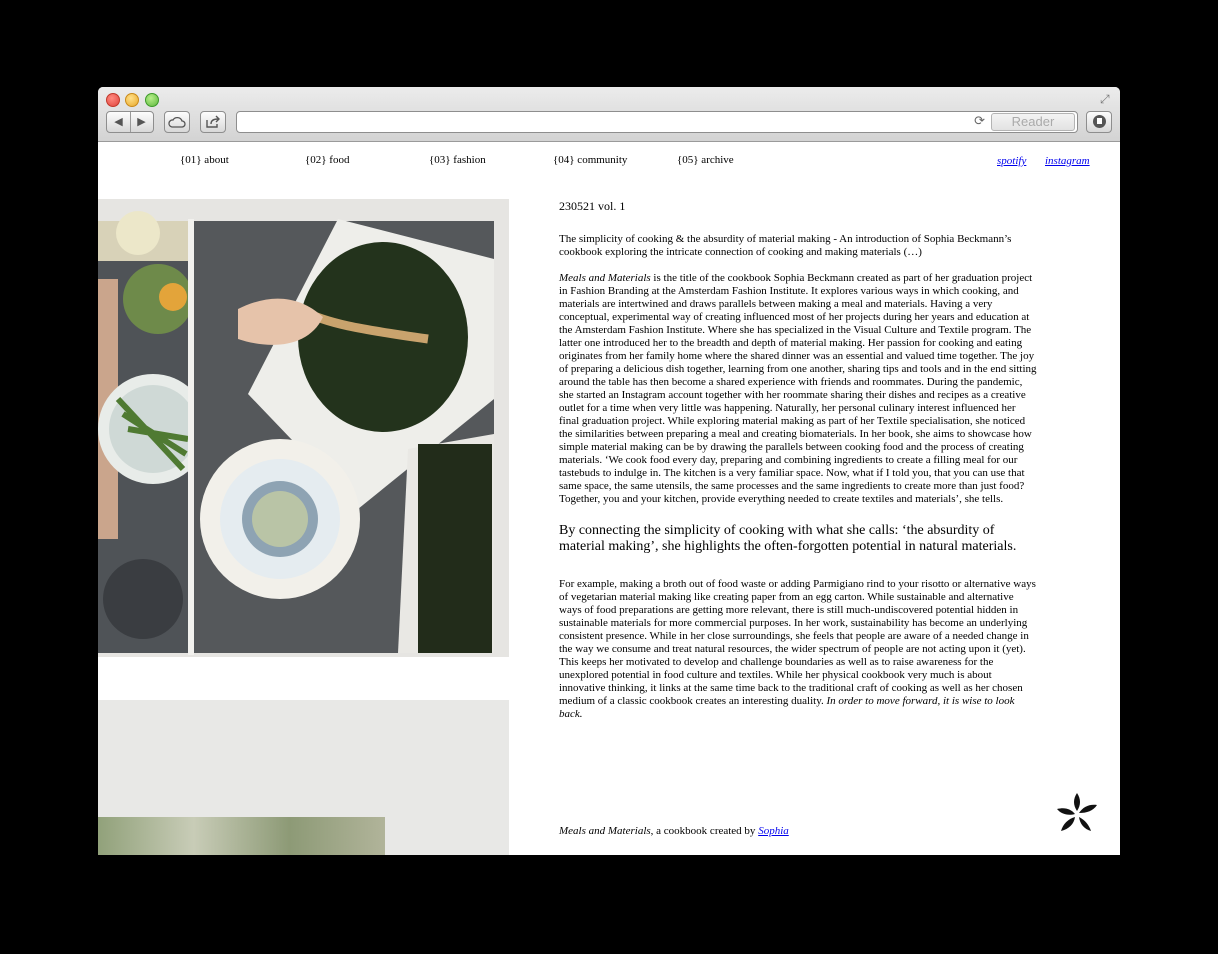 The image size is (1218, 954). Describe the element at coordinates (141, 122) in the screenshot. I see `forward-button: ▶` at that location.